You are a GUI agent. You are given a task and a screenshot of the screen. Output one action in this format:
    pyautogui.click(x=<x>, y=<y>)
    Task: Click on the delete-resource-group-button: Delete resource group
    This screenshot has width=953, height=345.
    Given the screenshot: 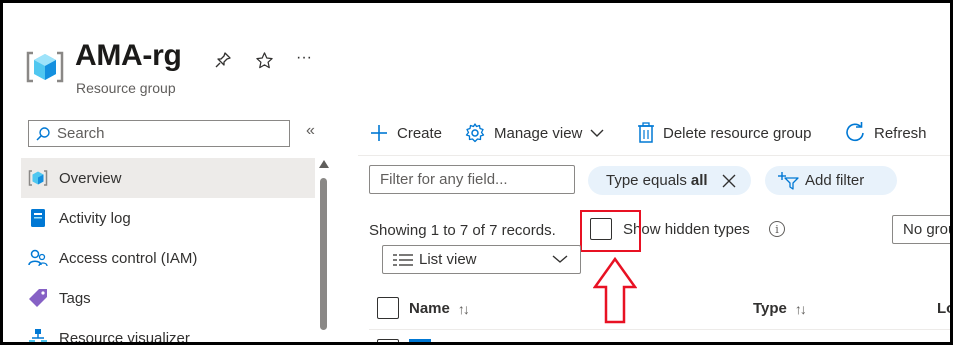 What is the action you would take?
    pyautogui.click(x=724, y=133)
    